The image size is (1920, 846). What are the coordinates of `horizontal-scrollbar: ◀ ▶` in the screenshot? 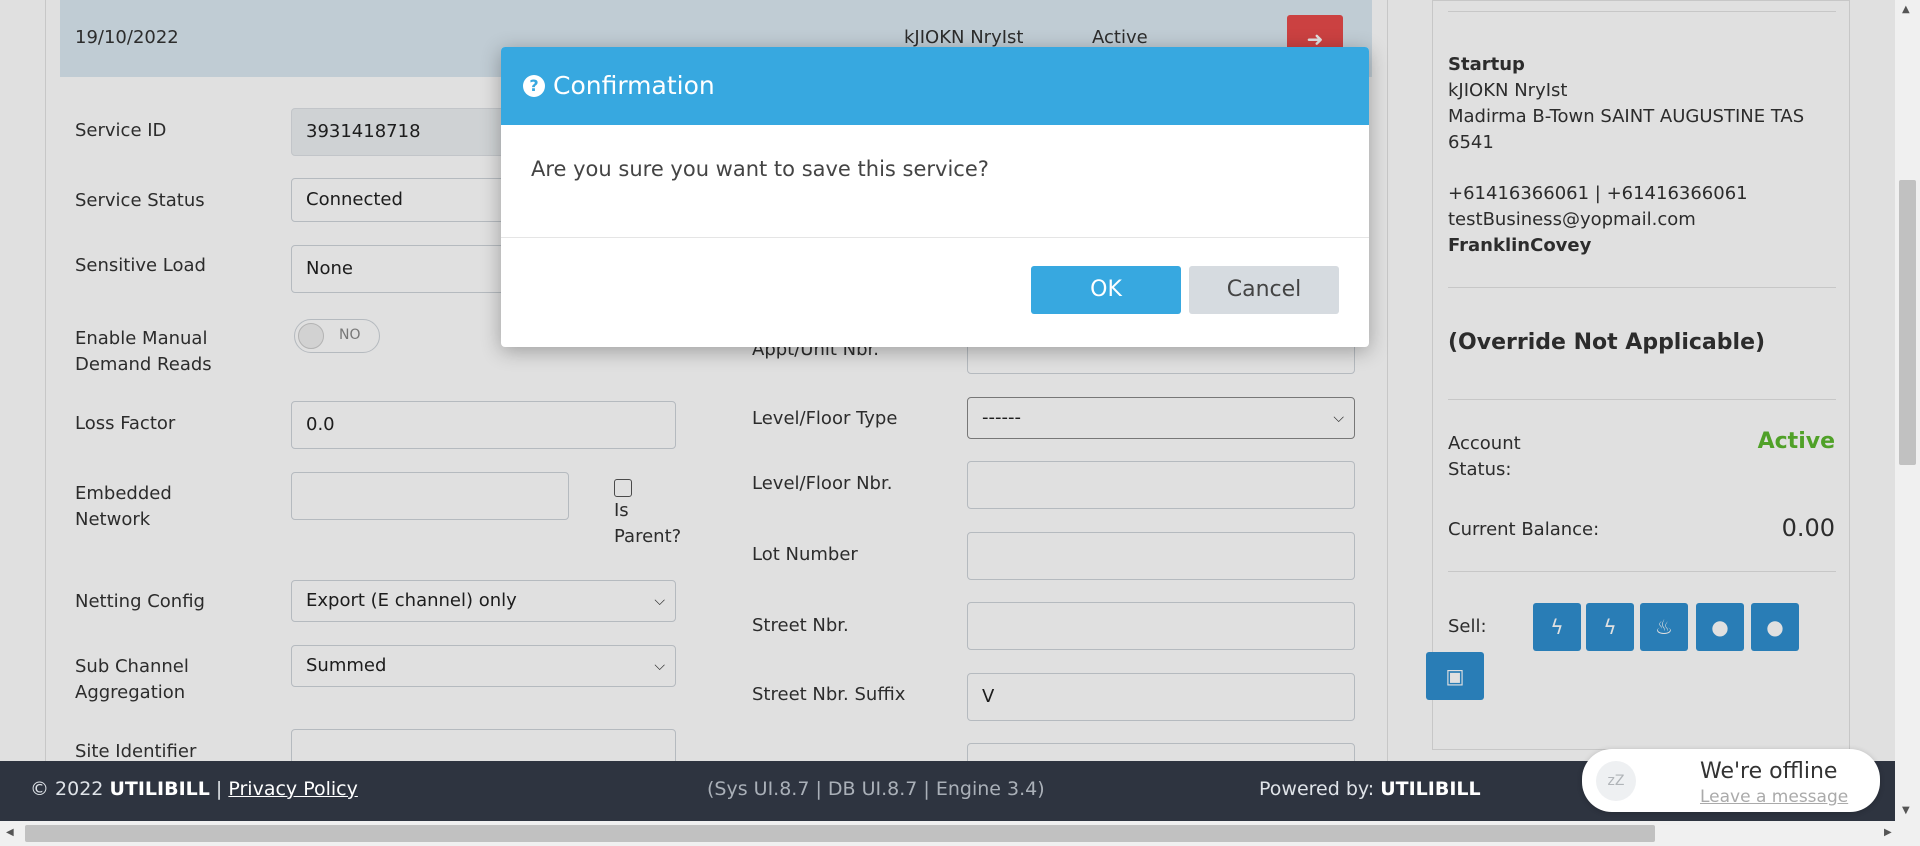 It's located at (960, 833).